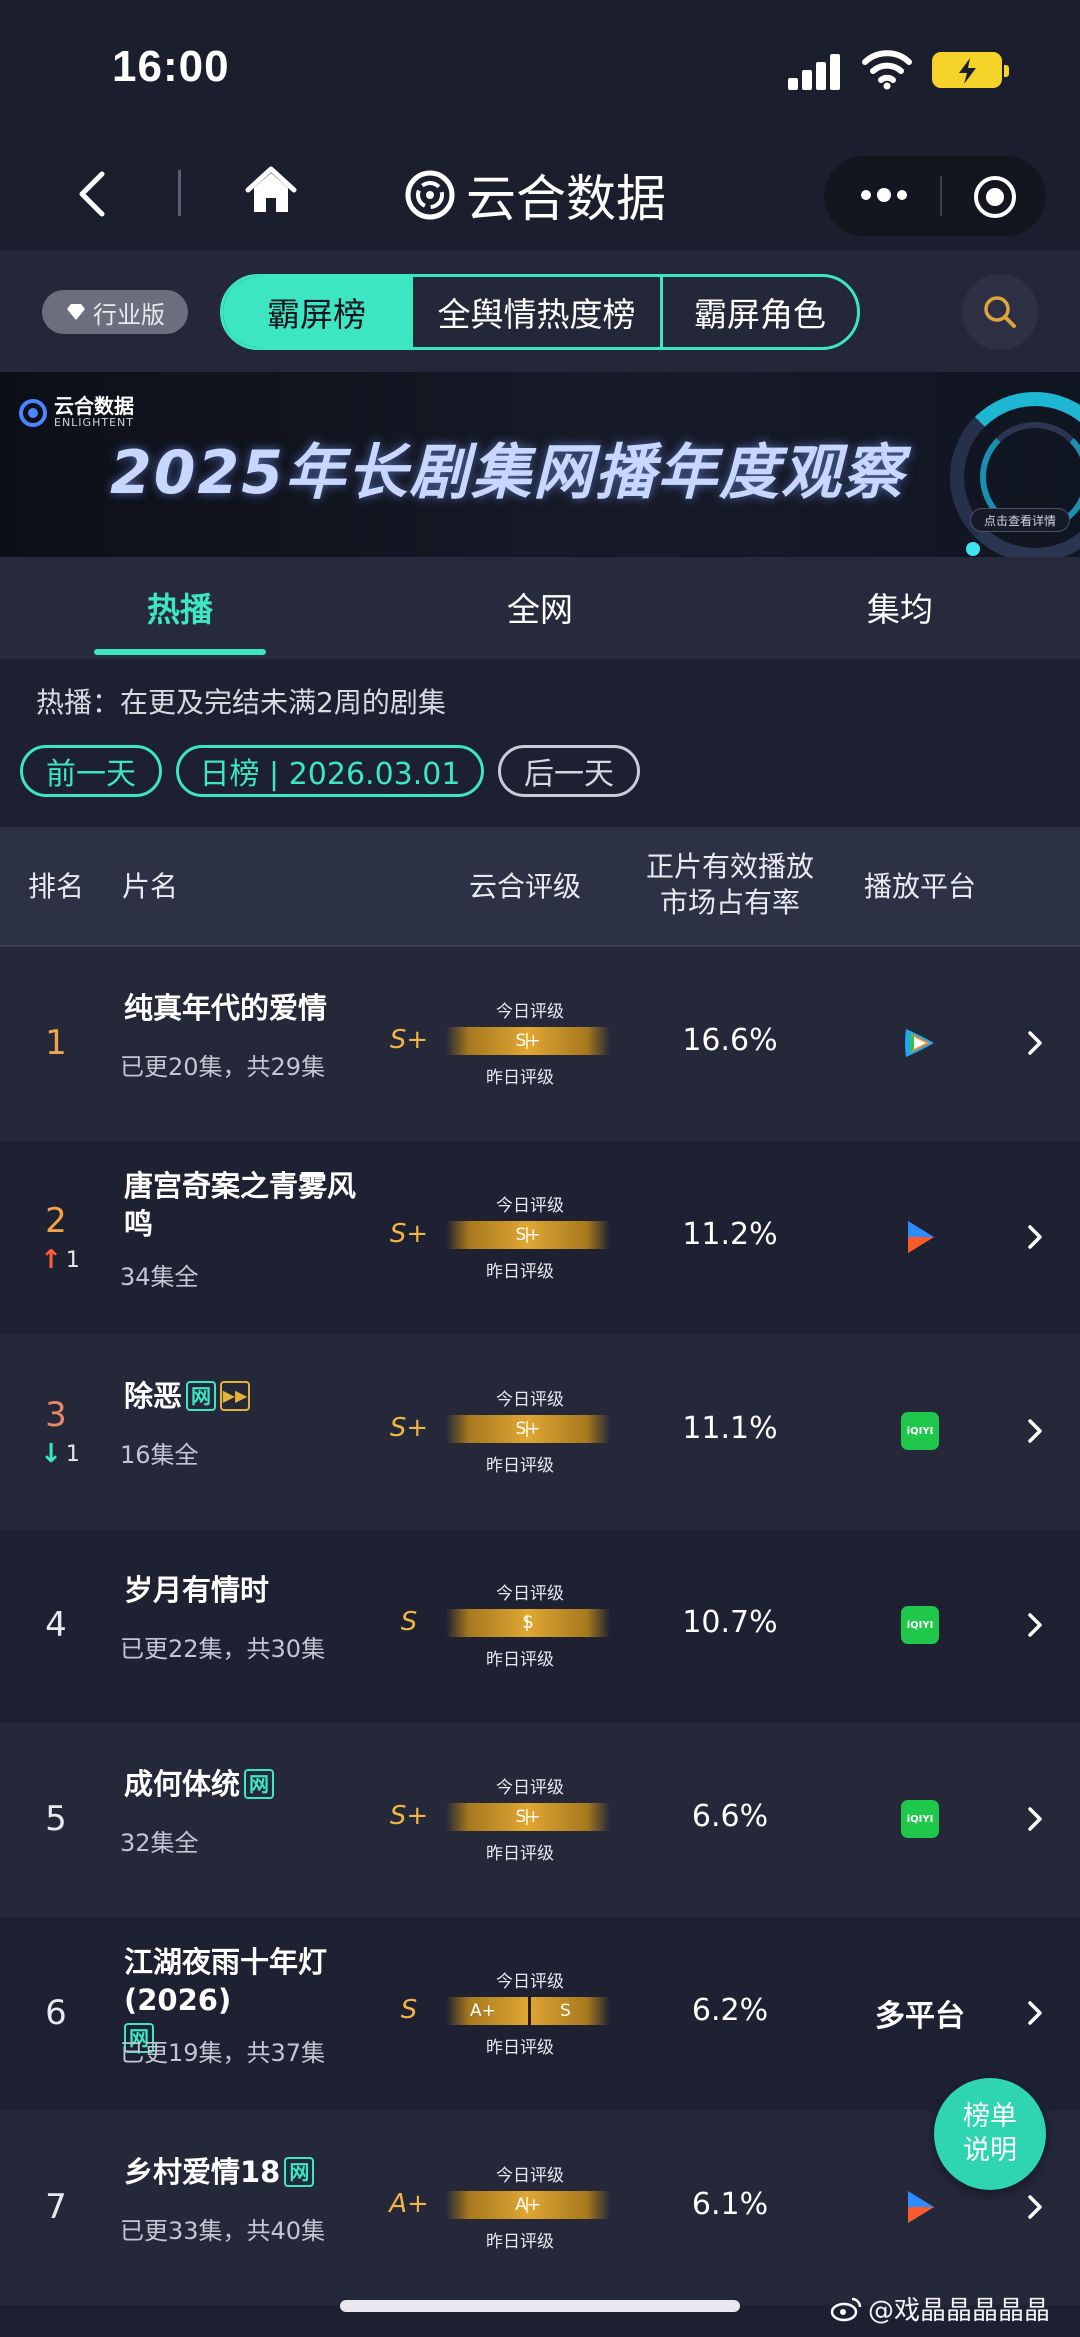 The width and height of the screenshot is (1080, 2337). What do you see at coordinates (180, 652) in the screenshot?
I see `tab-active-indicator` at bounding box center [180, 652].